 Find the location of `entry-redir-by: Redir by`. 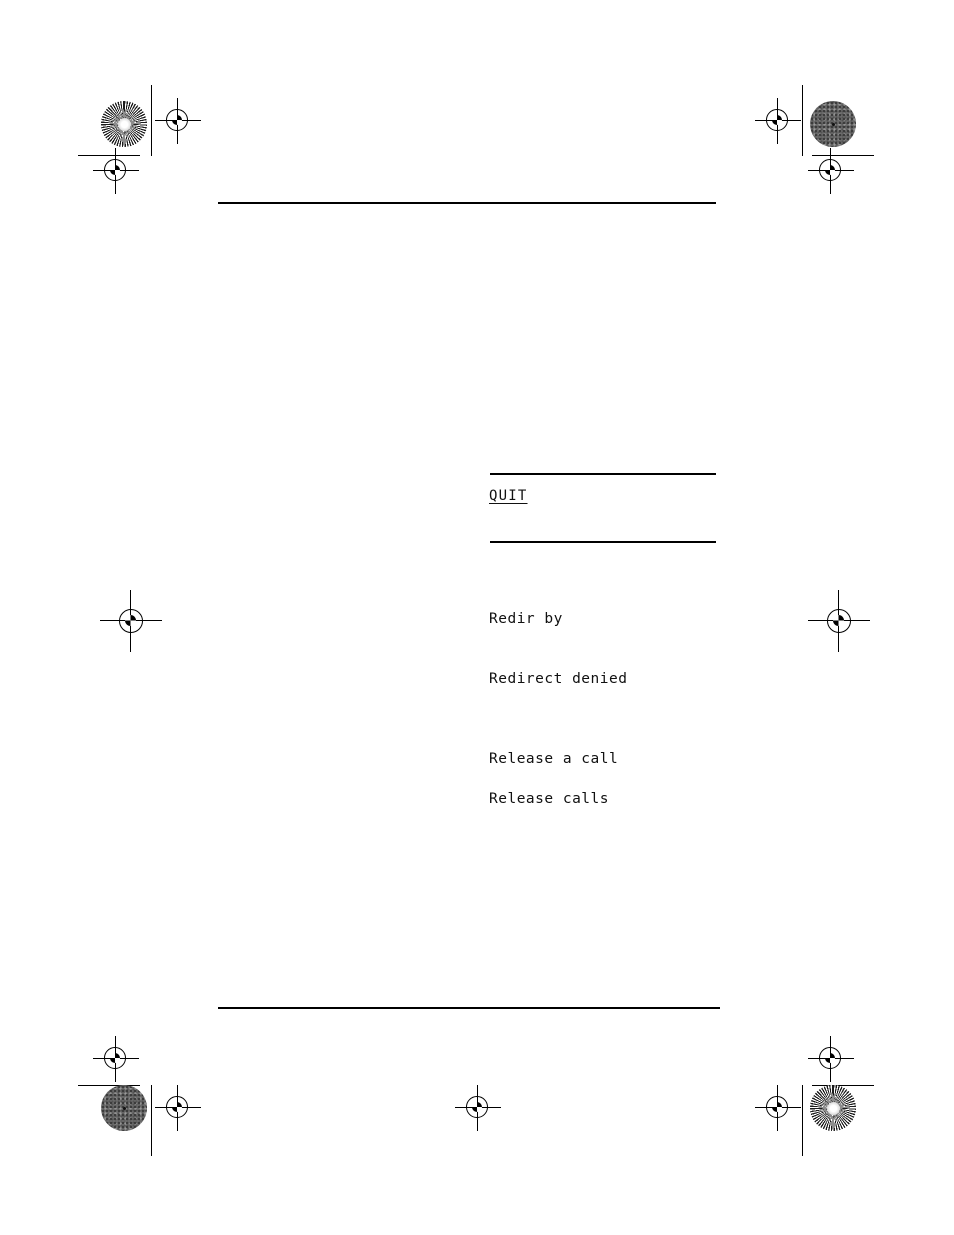

entry-redir-by: Redir by is located at coordinates (526, 619).